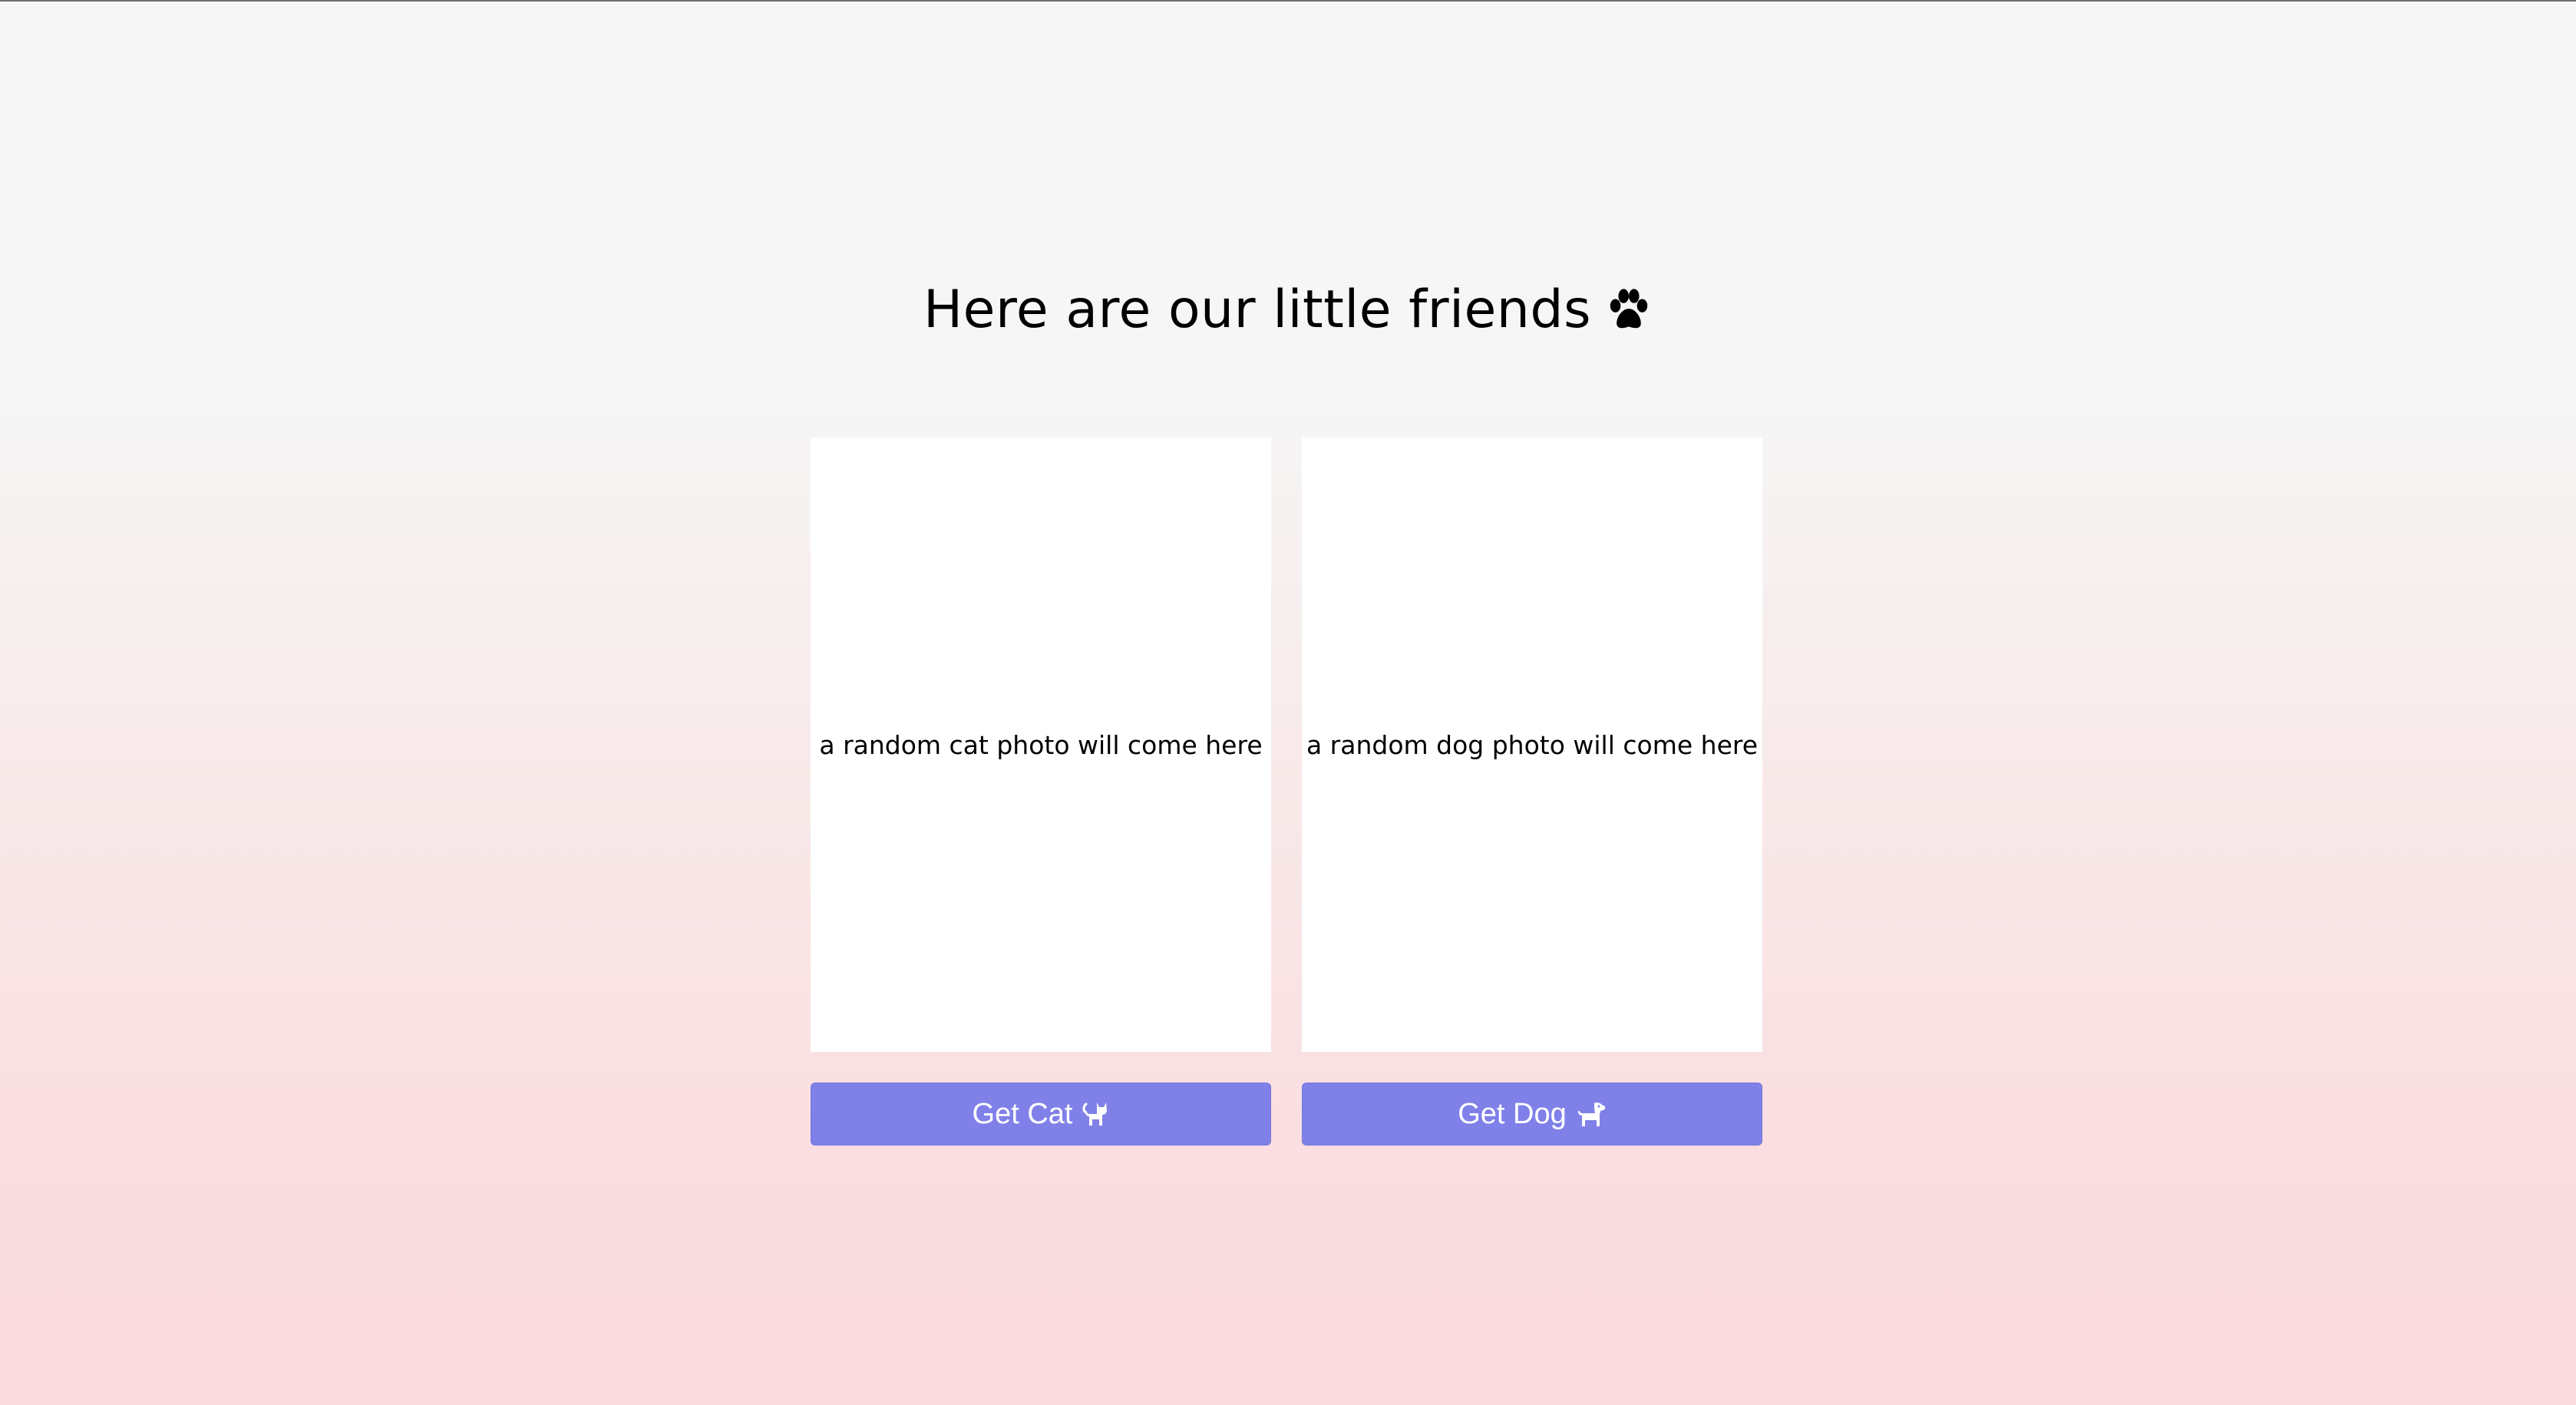 The image size is (2576, 1405). What do you see at coordinates (1629, 310) in the screenshot?
I see `paw-icon` at bounding box center [1629, 310].